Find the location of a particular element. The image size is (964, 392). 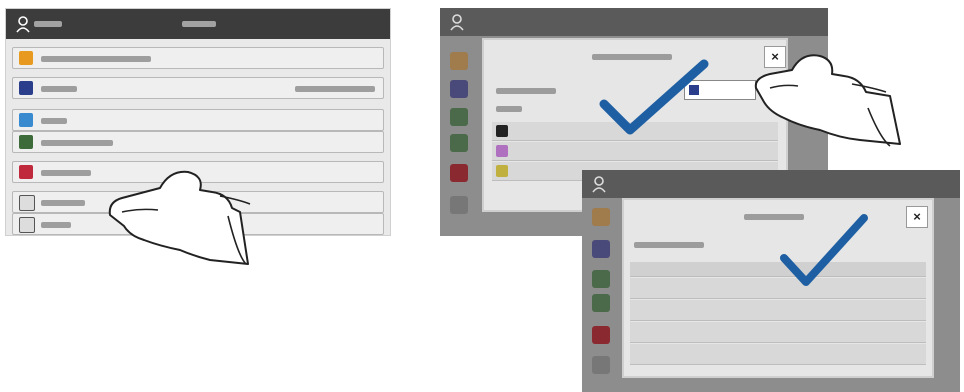

selection-dialog: × is located at coordinates (778, 288).